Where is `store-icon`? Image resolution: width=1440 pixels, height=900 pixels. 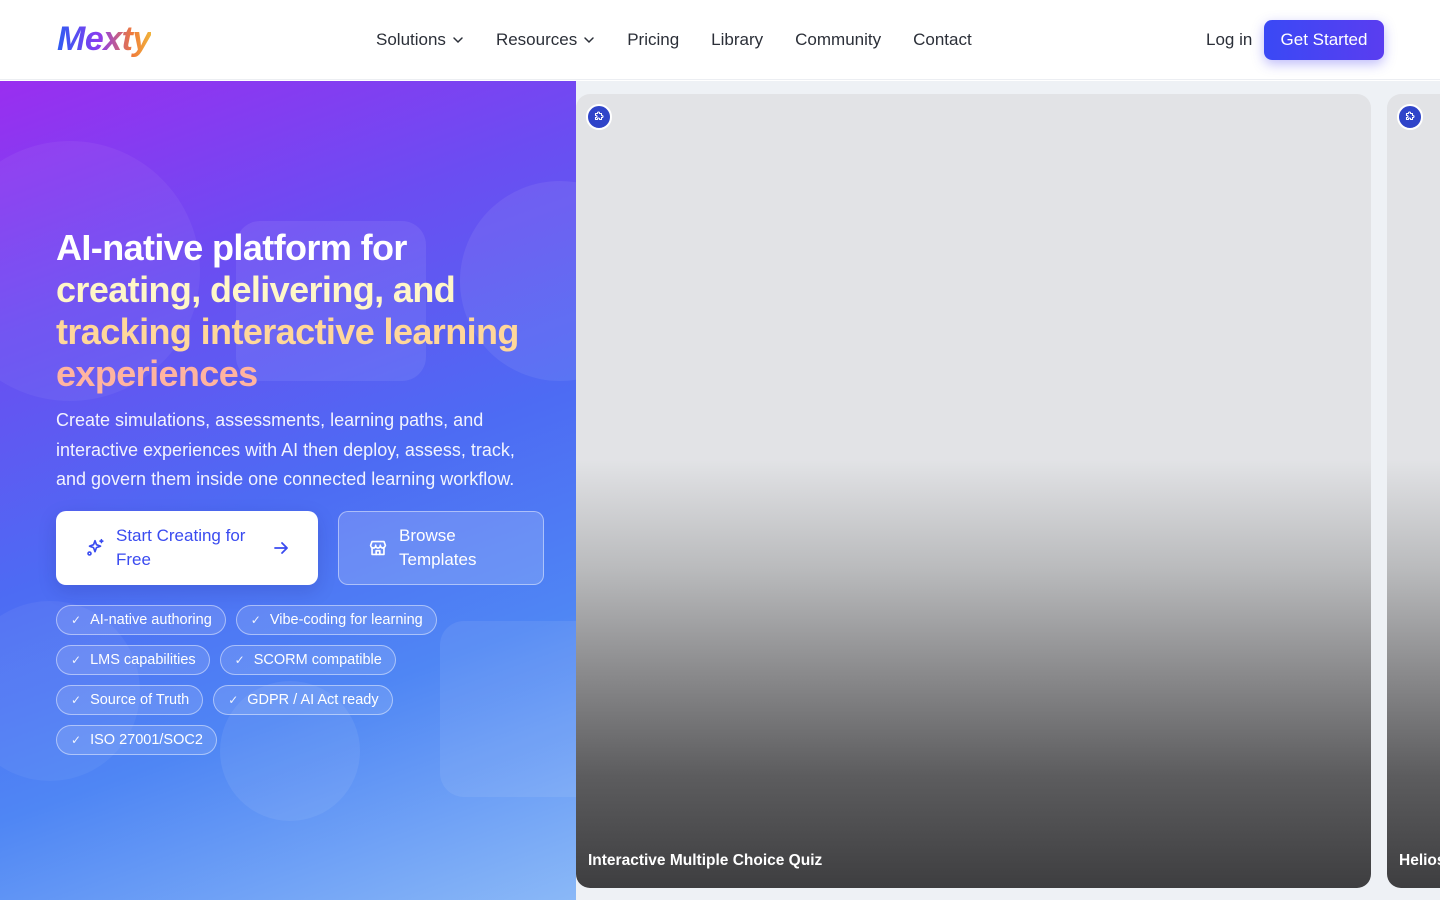
store-icon is located at coordinates (378, 548).